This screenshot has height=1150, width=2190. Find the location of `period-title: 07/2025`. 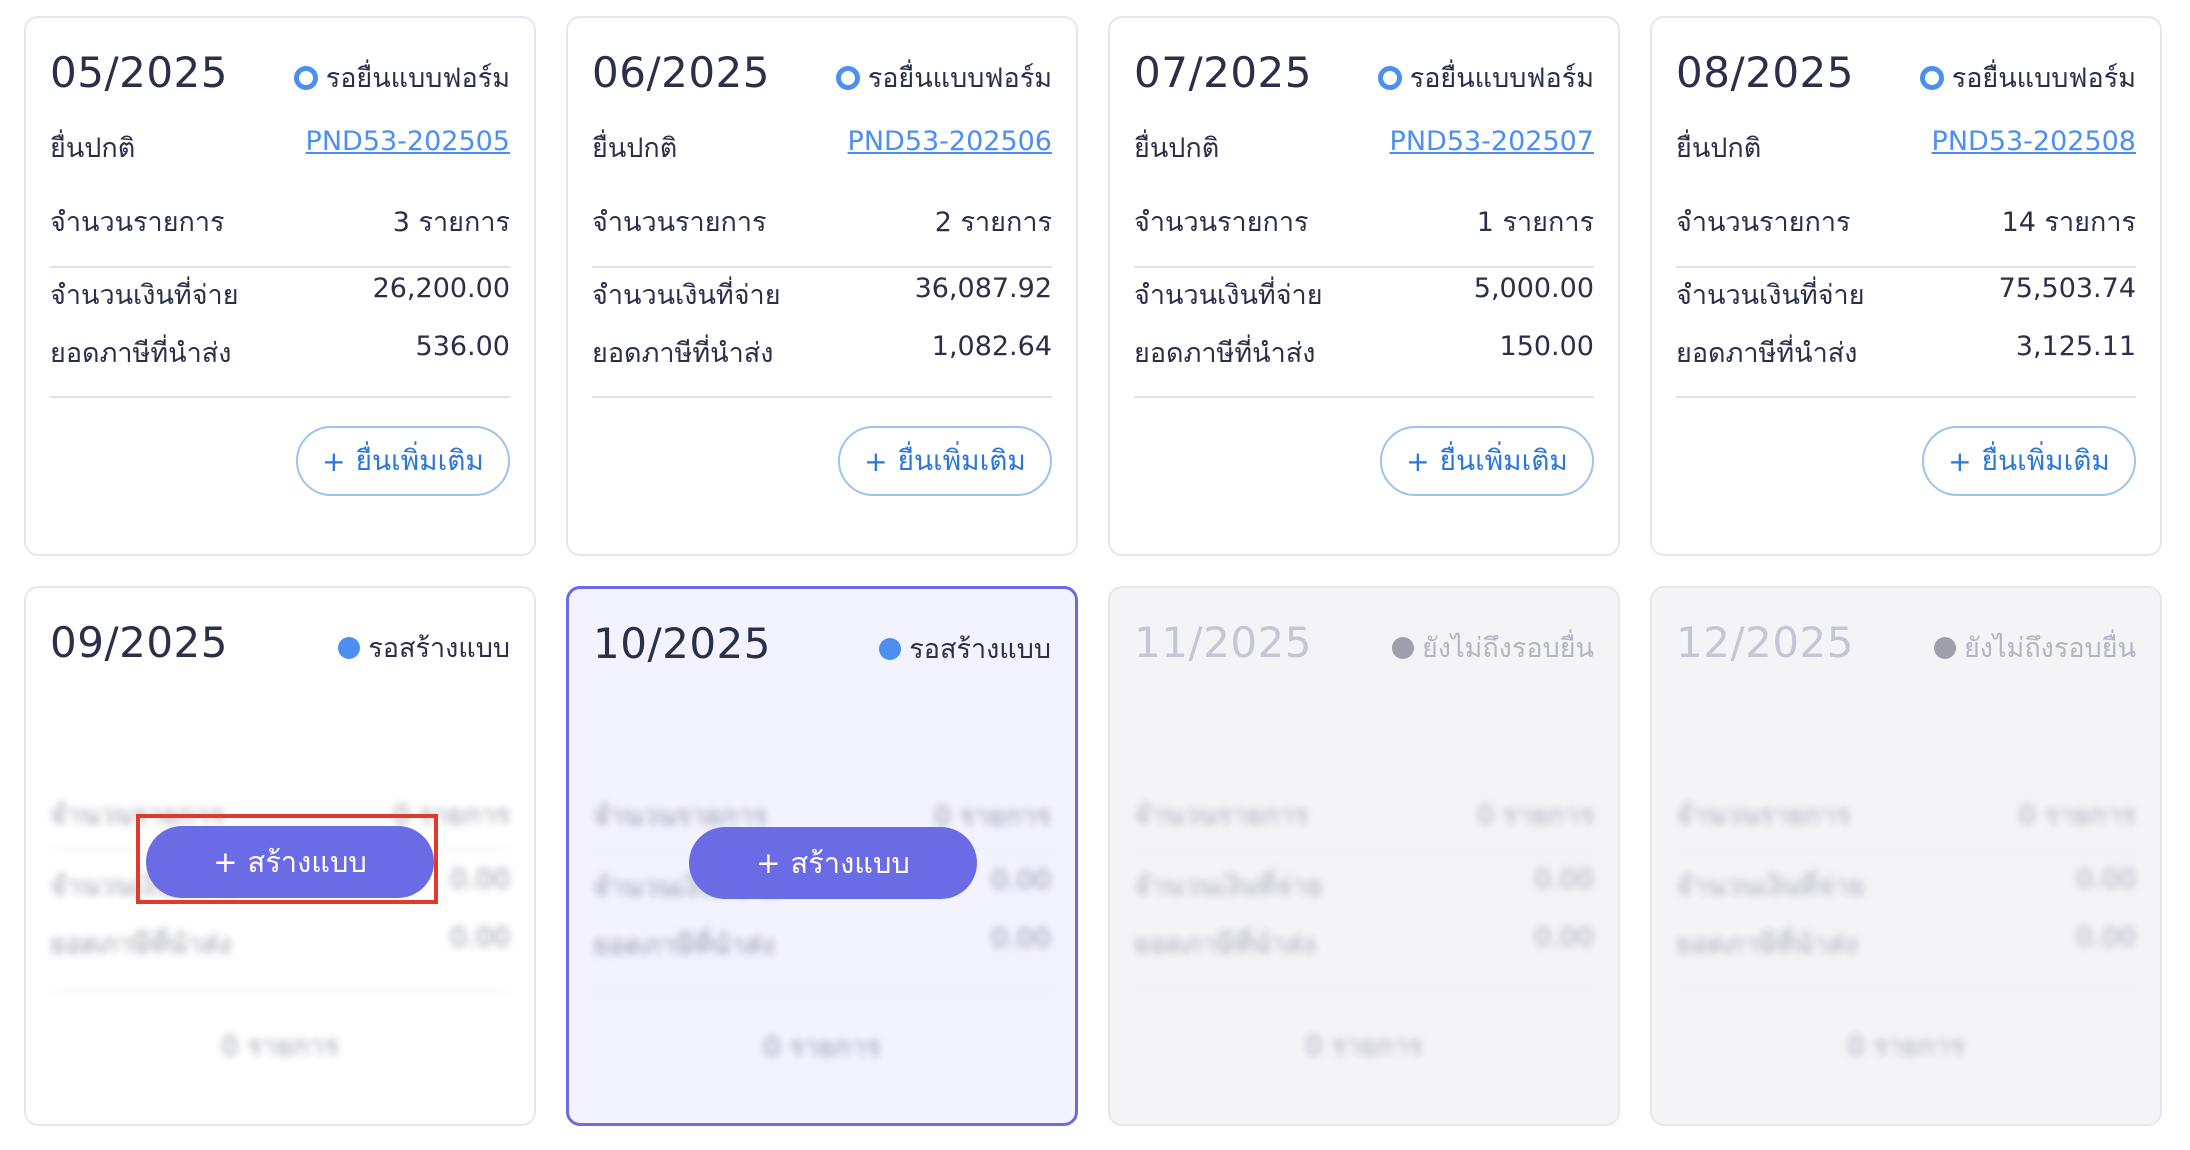

period-title: 07/2025 is located at coordinates (1223, 72).